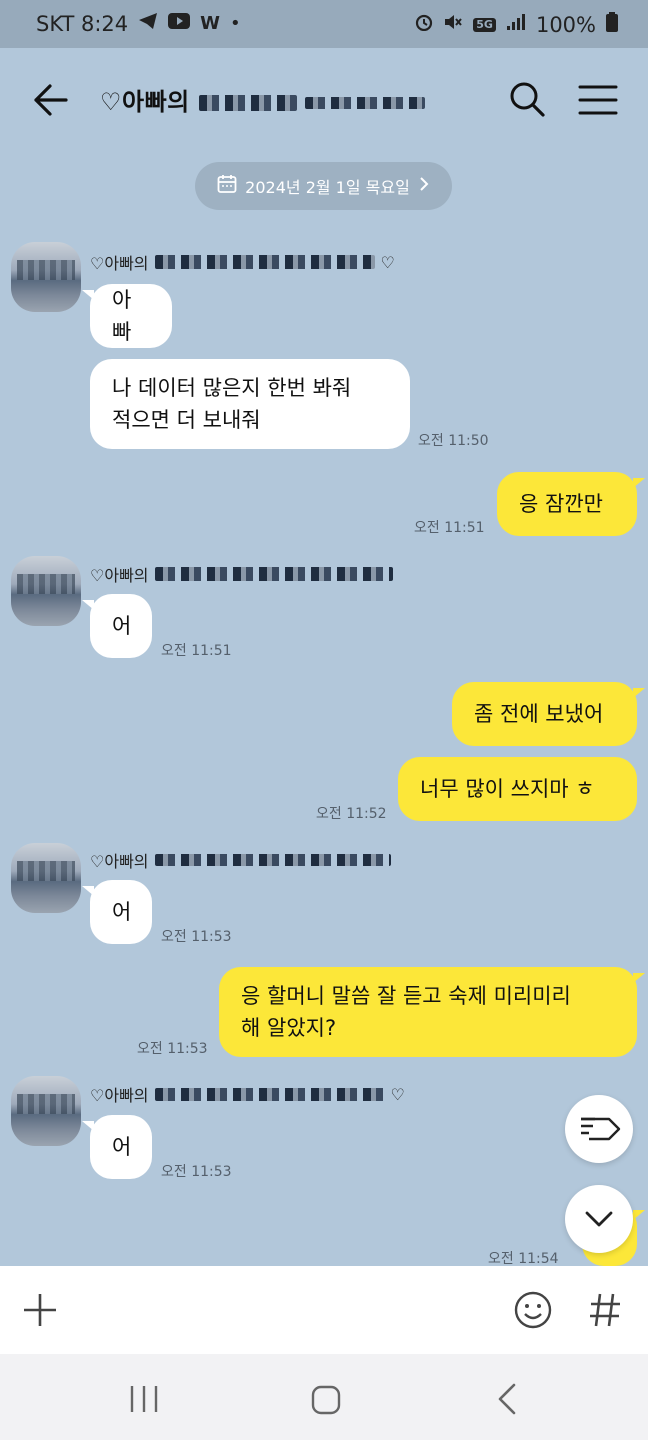 The width and height of the screenshot is (648, 1440). What do you see at coordinates (247, 103) in the screenshot?
I see `blurred-title` at bounding box center [247, 103].